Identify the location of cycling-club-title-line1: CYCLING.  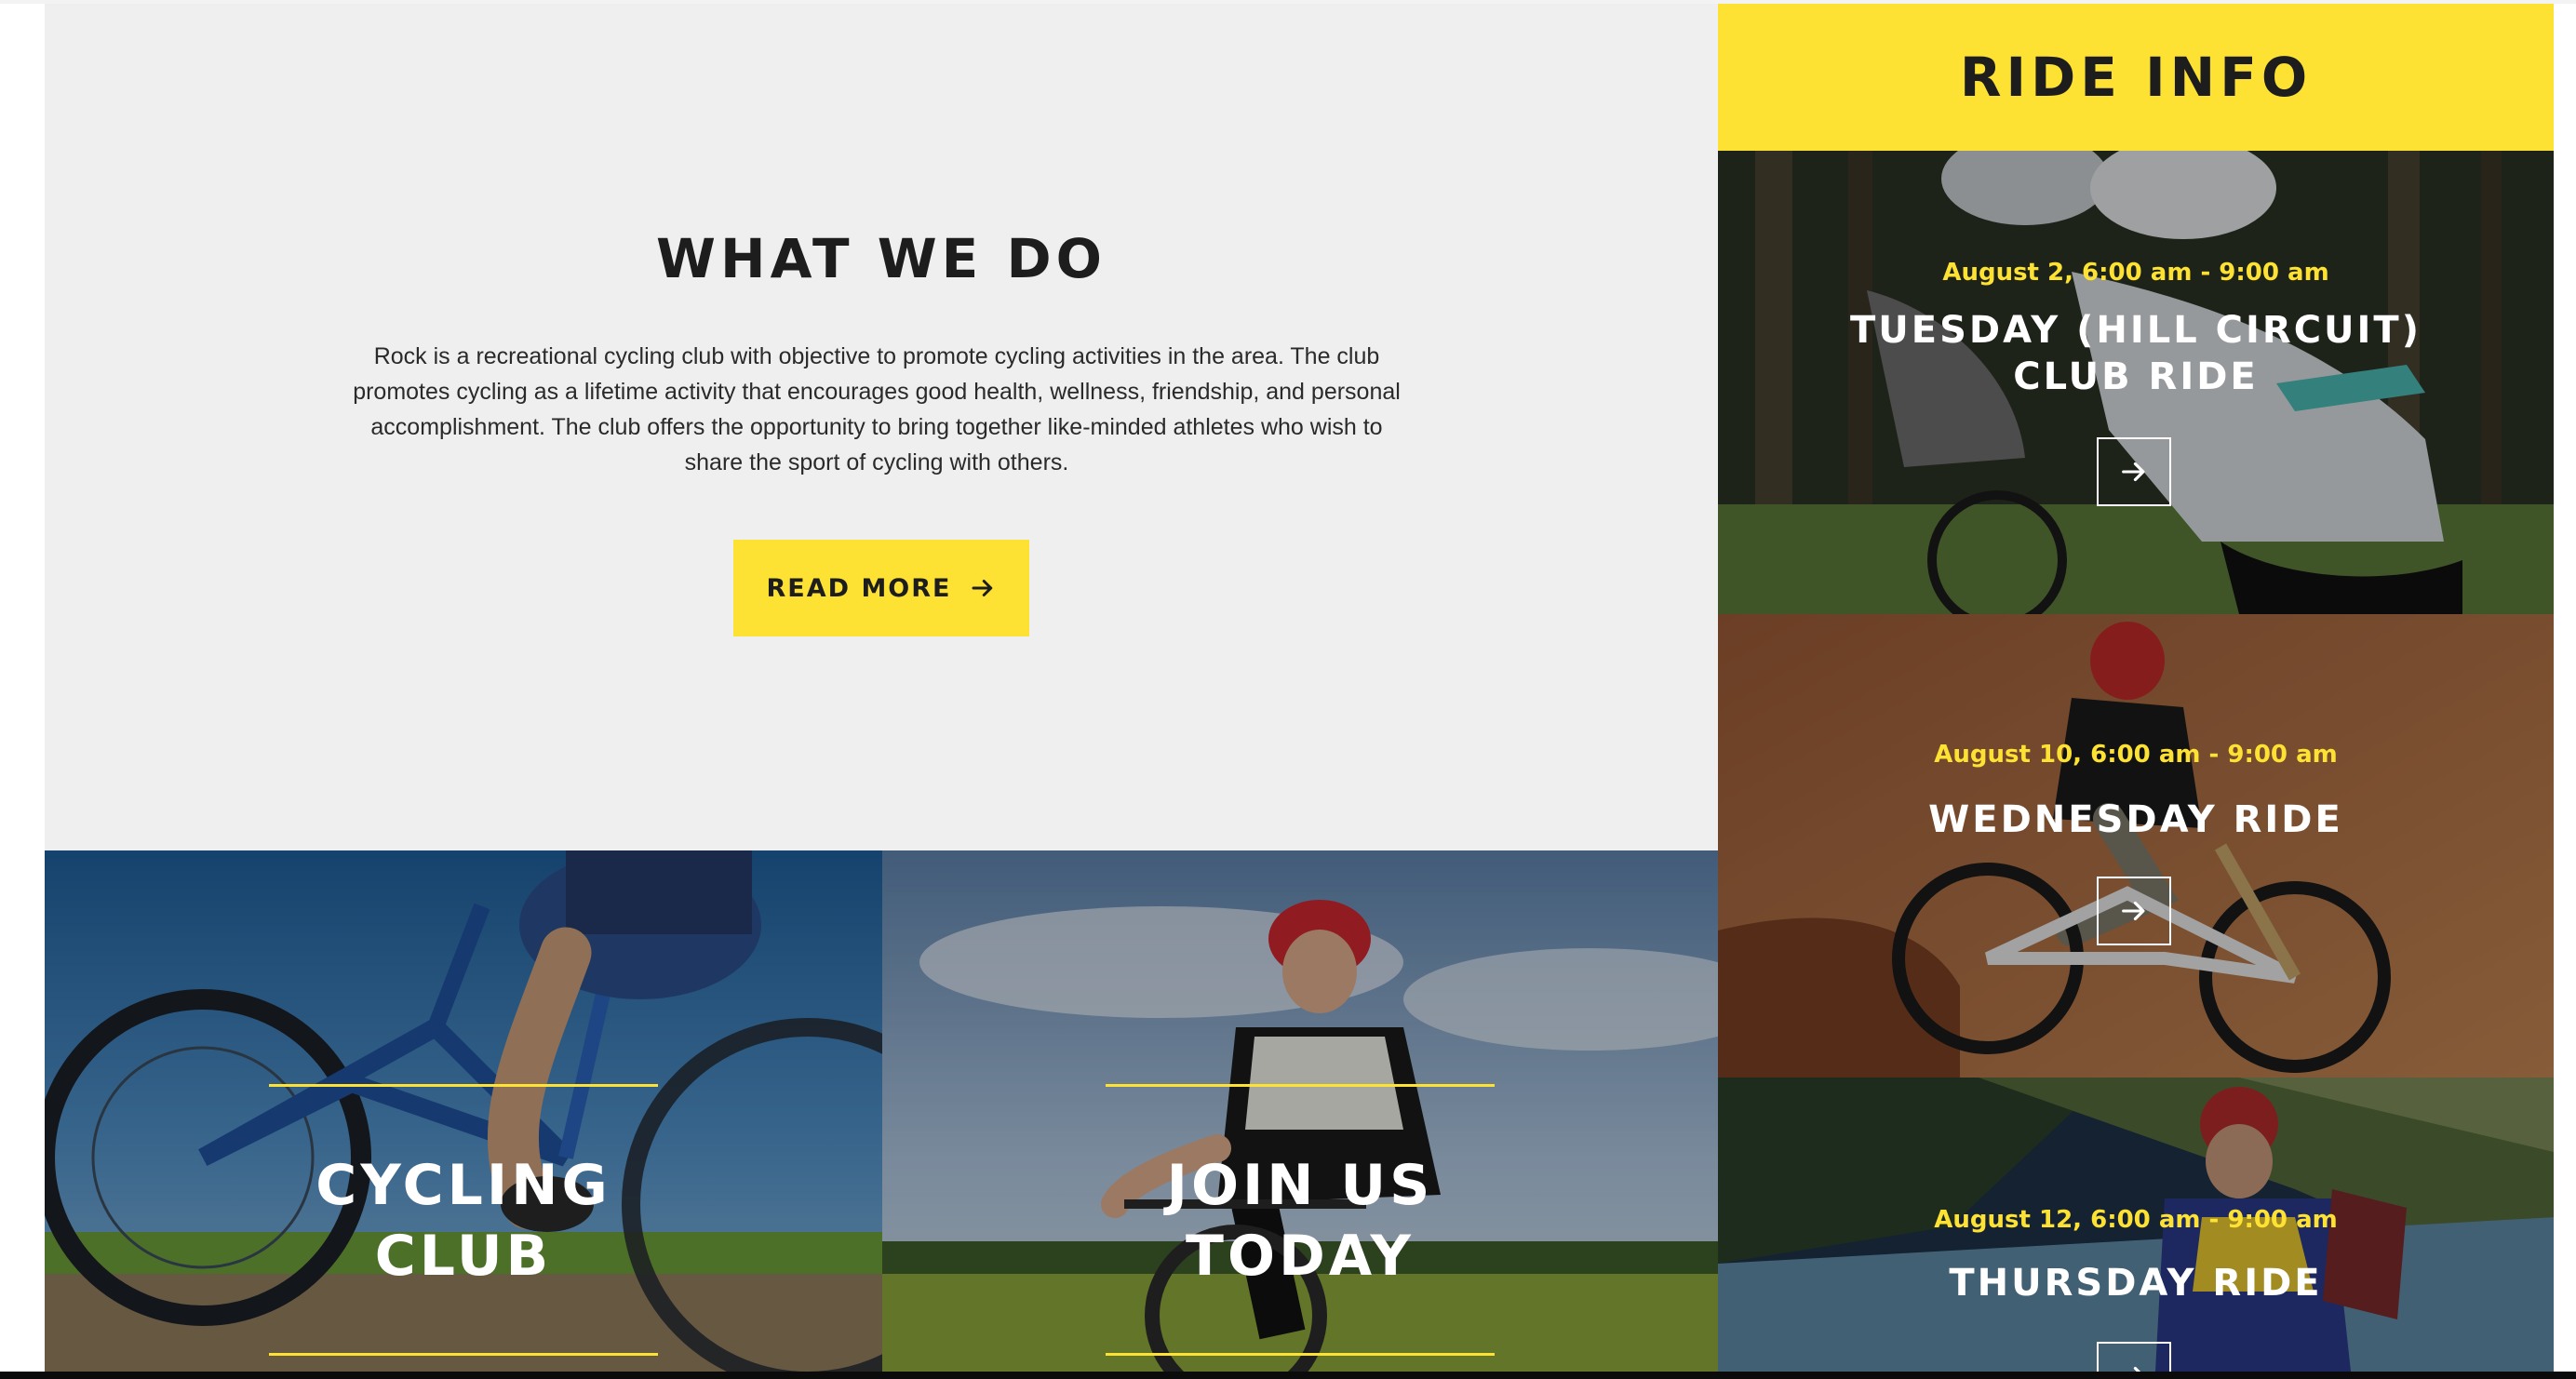
(463, 1185).